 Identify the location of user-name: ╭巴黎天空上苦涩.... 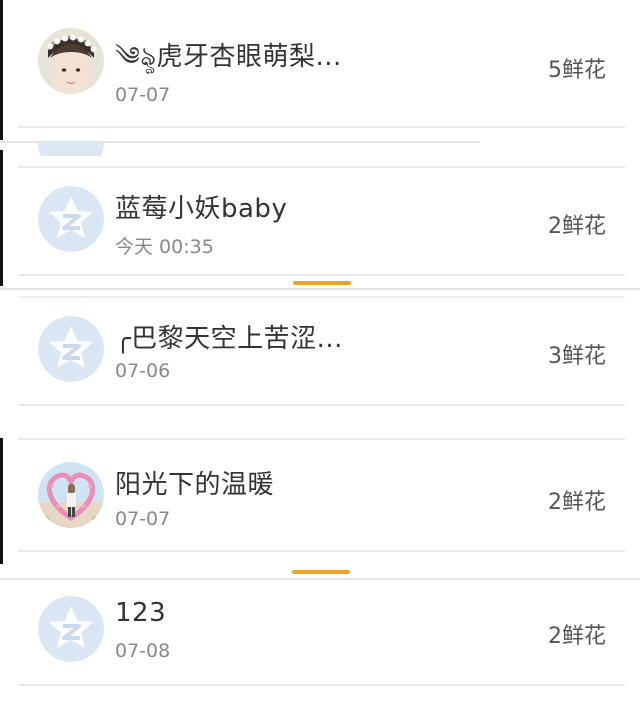
(229, 339).